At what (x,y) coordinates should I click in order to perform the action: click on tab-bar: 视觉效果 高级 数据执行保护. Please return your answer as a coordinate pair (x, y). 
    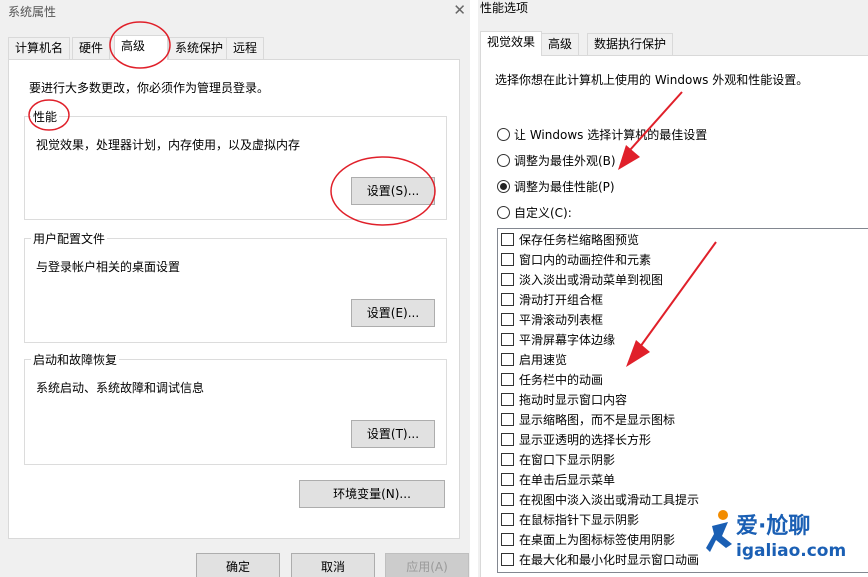
    Looking at the image, I should click on (673, 43).